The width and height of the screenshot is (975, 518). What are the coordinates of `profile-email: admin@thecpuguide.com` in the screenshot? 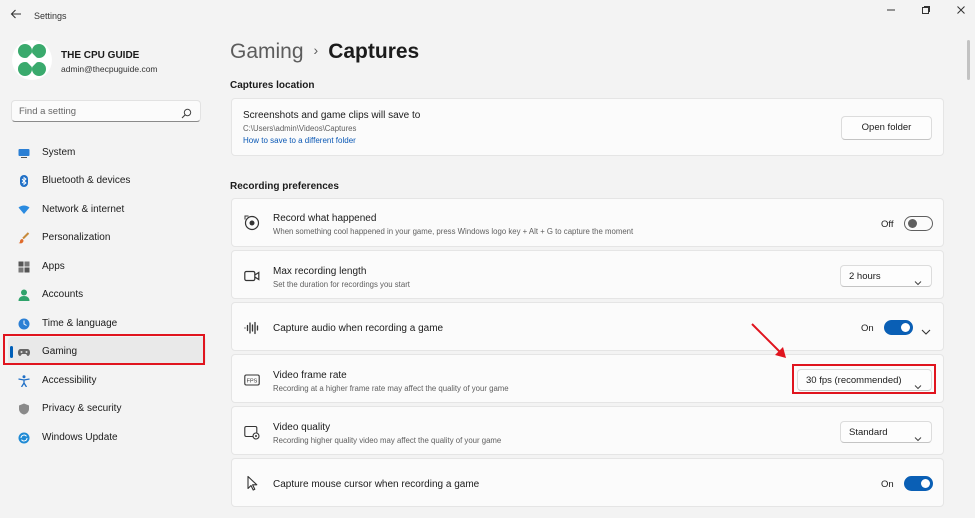 It's located at (109, 69).